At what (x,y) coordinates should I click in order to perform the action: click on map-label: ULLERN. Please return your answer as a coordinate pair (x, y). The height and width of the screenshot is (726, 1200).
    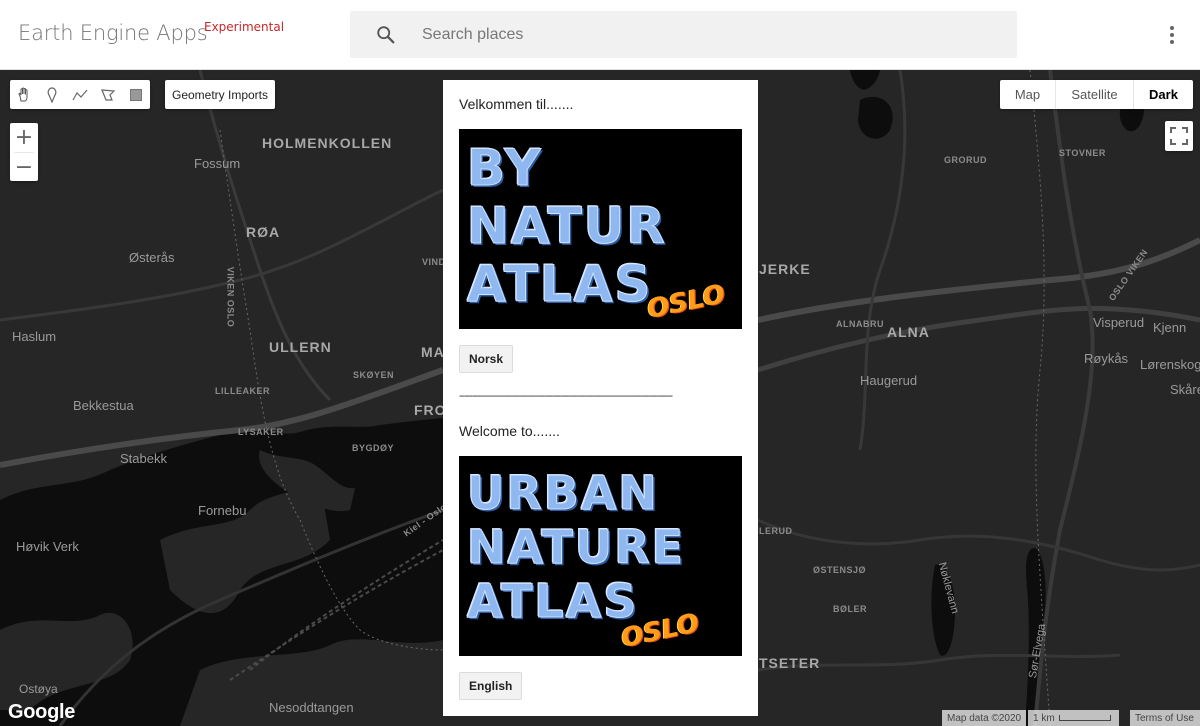
    Looking at the image, I should click on (300, 347).